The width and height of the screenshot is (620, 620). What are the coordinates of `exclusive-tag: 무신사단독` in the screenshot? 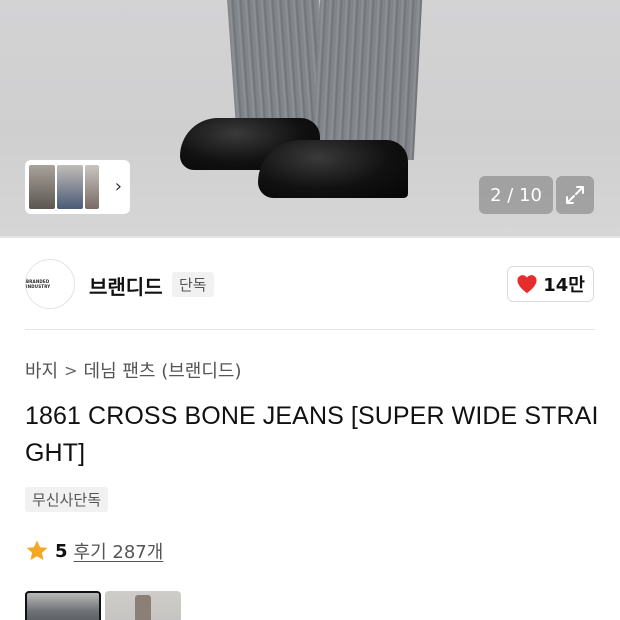 It's located at (67, 499).